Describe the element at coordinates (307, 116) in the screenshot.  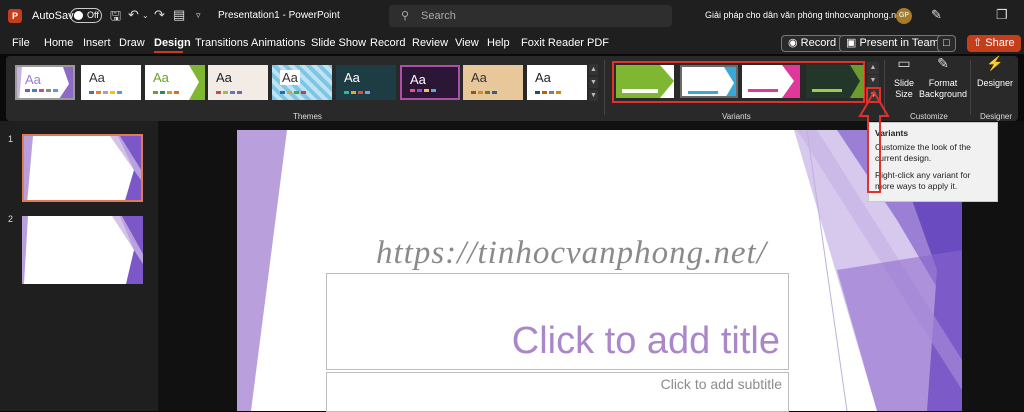
I see `themes-group-label: Themes` at that location.